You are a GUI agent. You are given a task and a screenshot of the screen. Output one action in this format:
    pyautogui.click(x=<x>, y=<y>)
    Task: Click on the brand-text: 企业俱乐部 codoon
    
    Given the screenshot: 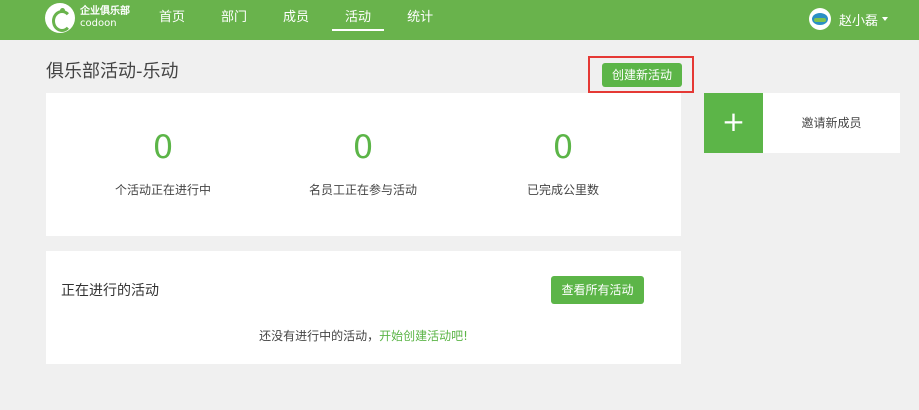 What is the action you would take?
    pyautogui.click(x=105, y=18)
    